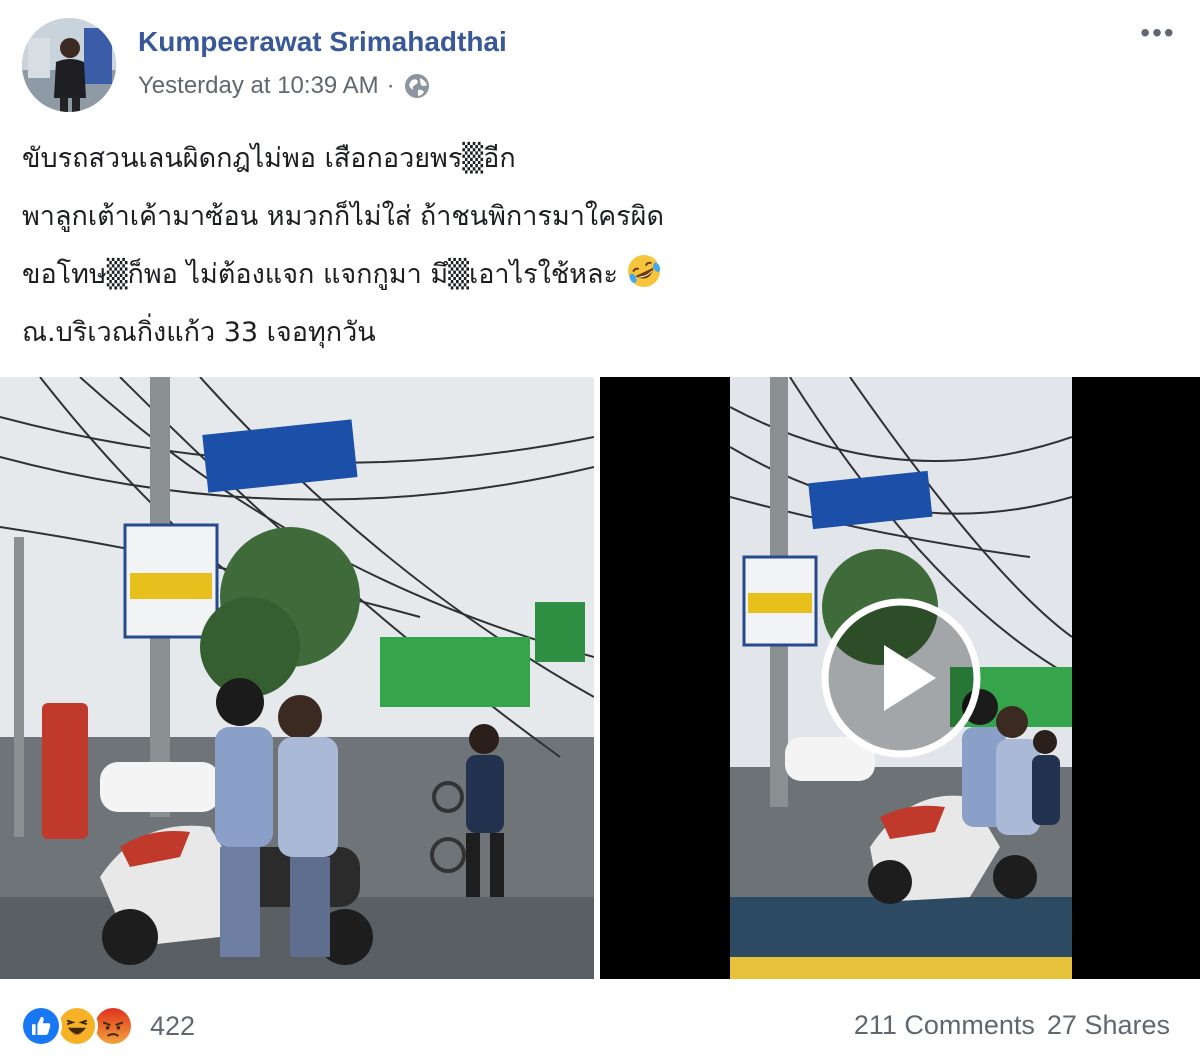 The height and width of the screenshot is (1063, 1200). What do you see at coordinates (113, 1026) in the screenshot?
I see `angry-reaction-icon` at bounding box center [113, 1026].